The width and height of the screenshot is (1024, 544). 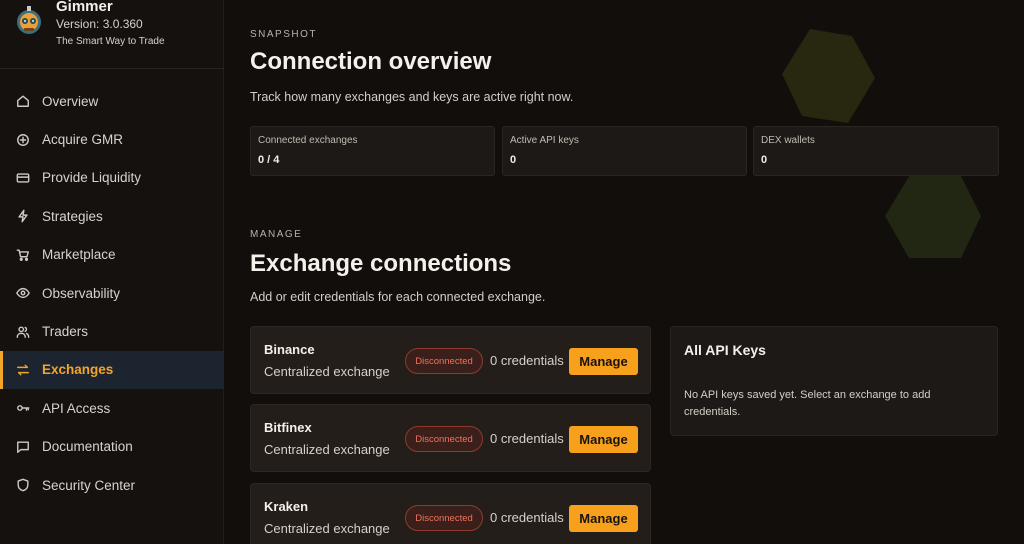 I want to click on users-icon, so click(x=23, y=332).